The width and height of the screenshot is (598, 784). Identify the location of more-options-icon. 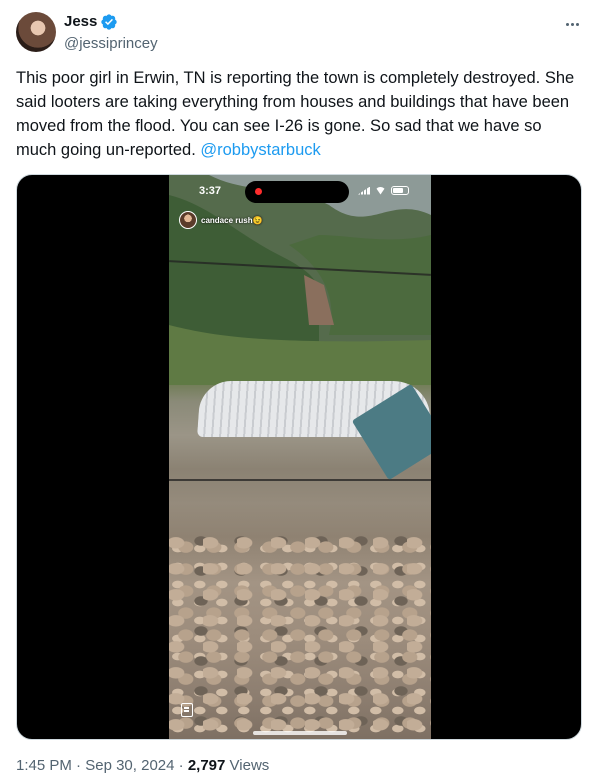
(572, 24).